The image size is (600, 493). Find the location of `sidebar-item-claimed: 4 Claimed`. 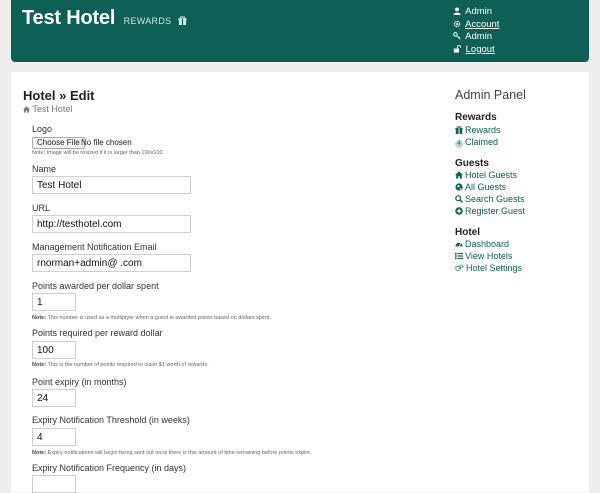

sidebar-item-claimed: 4 Claimed is located at coordinates (476, 142).